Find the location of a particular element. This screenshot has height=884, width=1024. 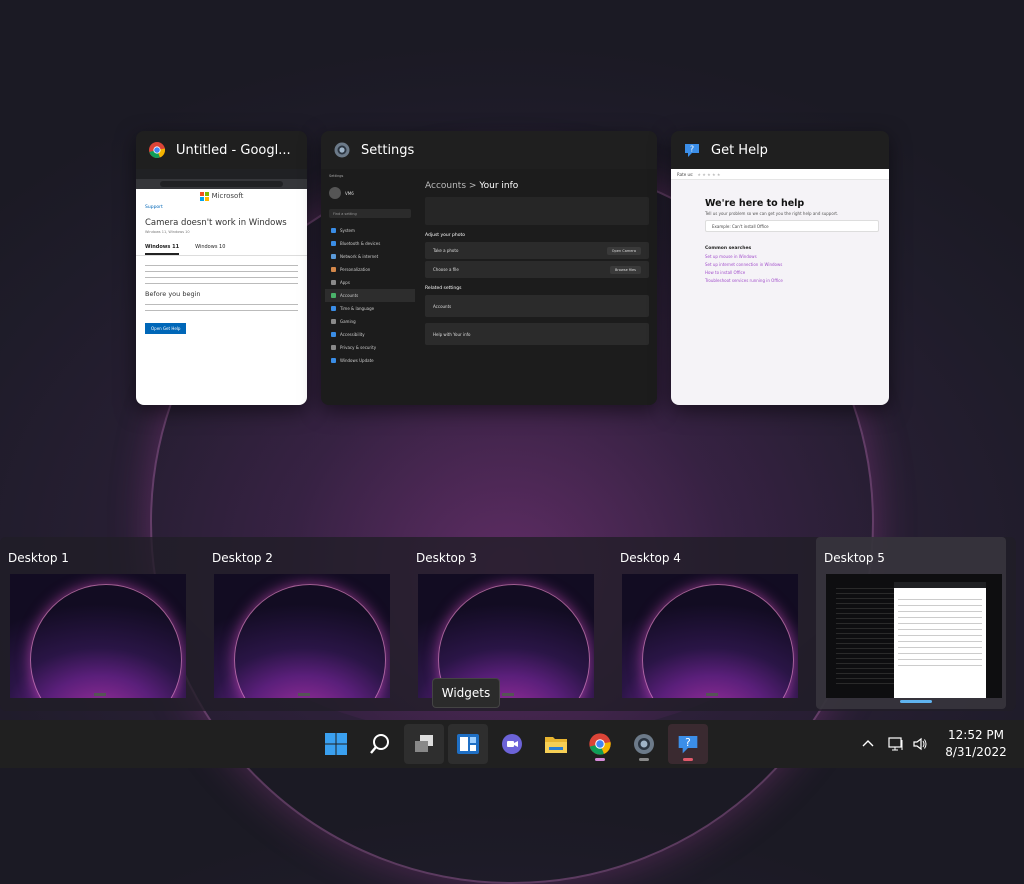

chat-button is located at coordinates (512, 744).